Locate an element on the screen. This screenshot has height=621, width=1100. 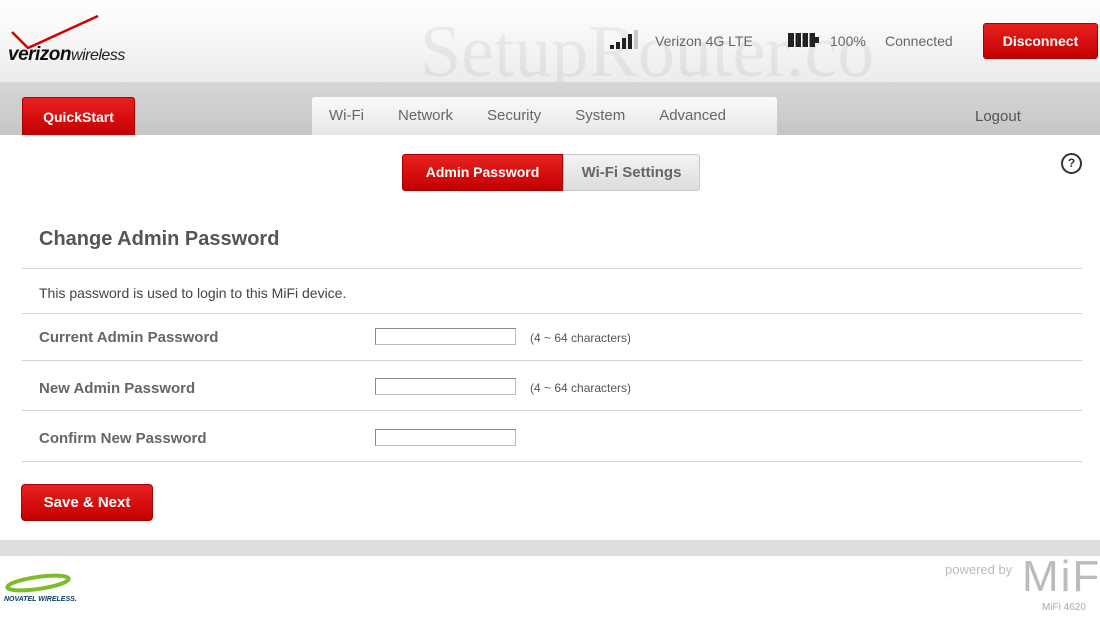
tab-system: System is located at coordinates (600, 116).